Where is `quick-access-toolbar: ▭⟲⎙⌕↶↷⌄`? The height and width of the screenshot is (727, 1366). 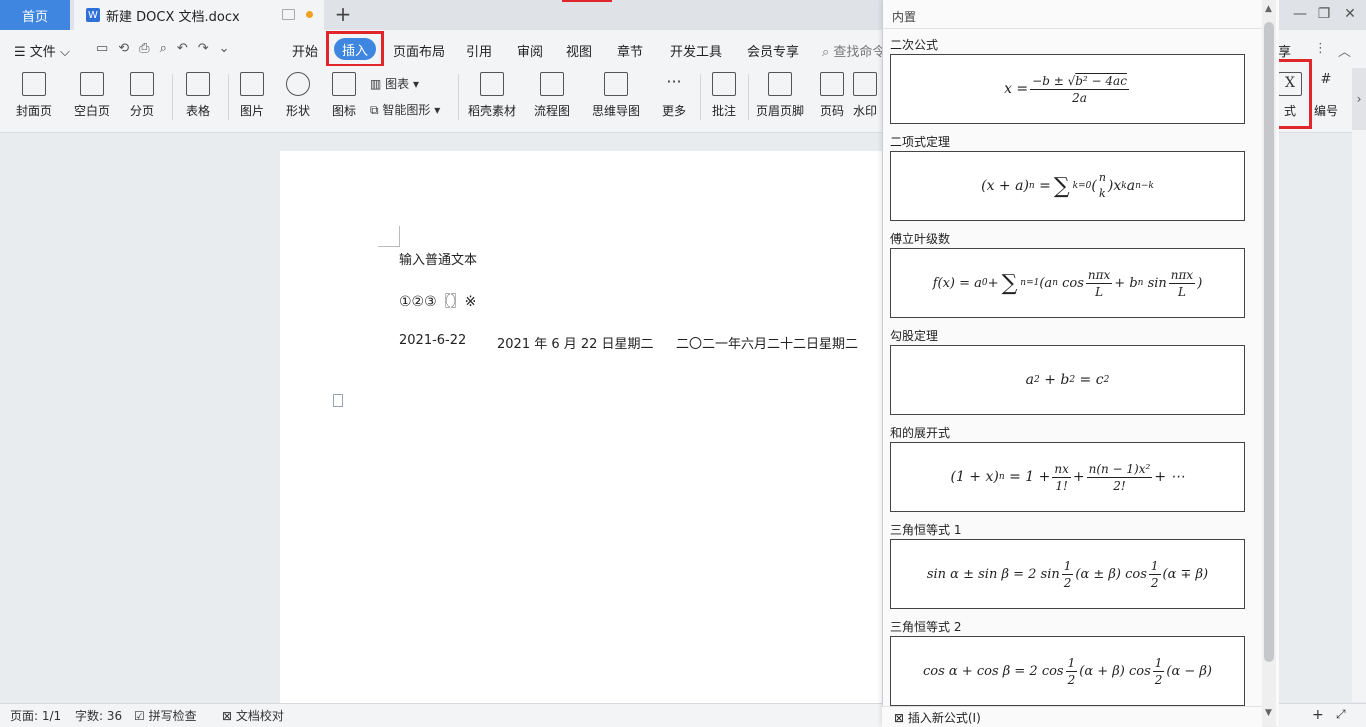 quick-access-toolbar: ▭⟲⎙⌕↶↷⌄ is located at coordinates (168, 48).